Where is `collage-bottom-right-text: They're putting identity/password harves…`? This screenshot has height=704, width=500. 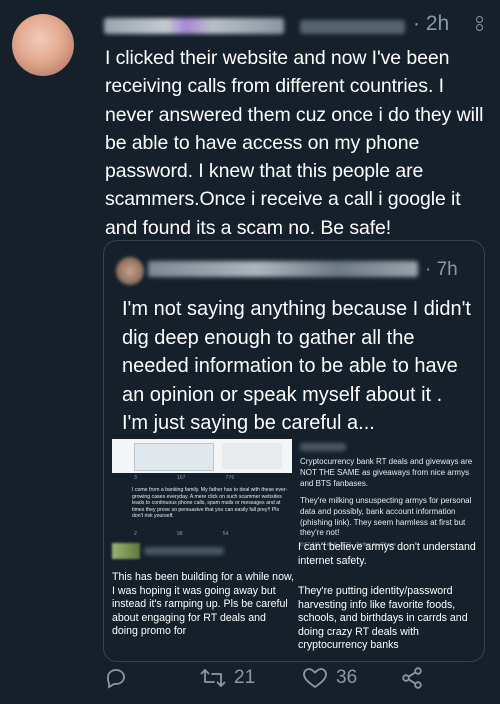 collage-bottom-right-text: They're putting identity/password harves… is located at coordinates (383, 618).